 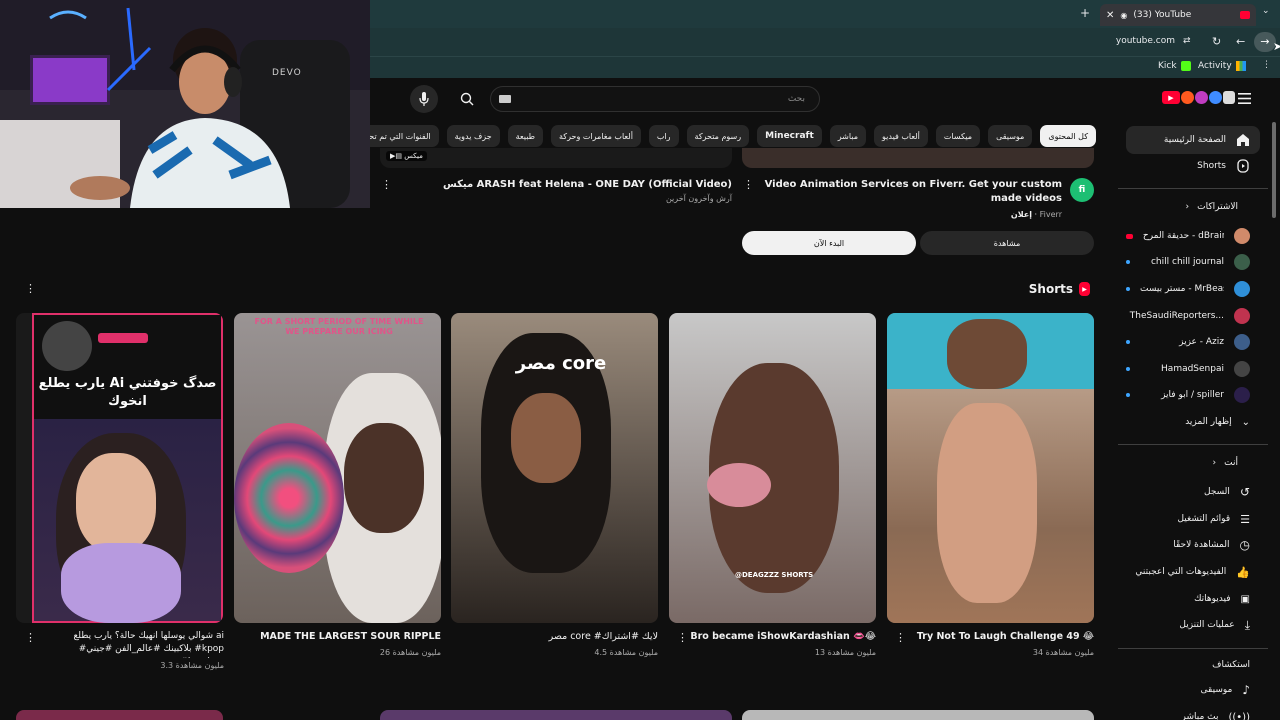 I want to click on search-icon, so click(x=467, y=99).